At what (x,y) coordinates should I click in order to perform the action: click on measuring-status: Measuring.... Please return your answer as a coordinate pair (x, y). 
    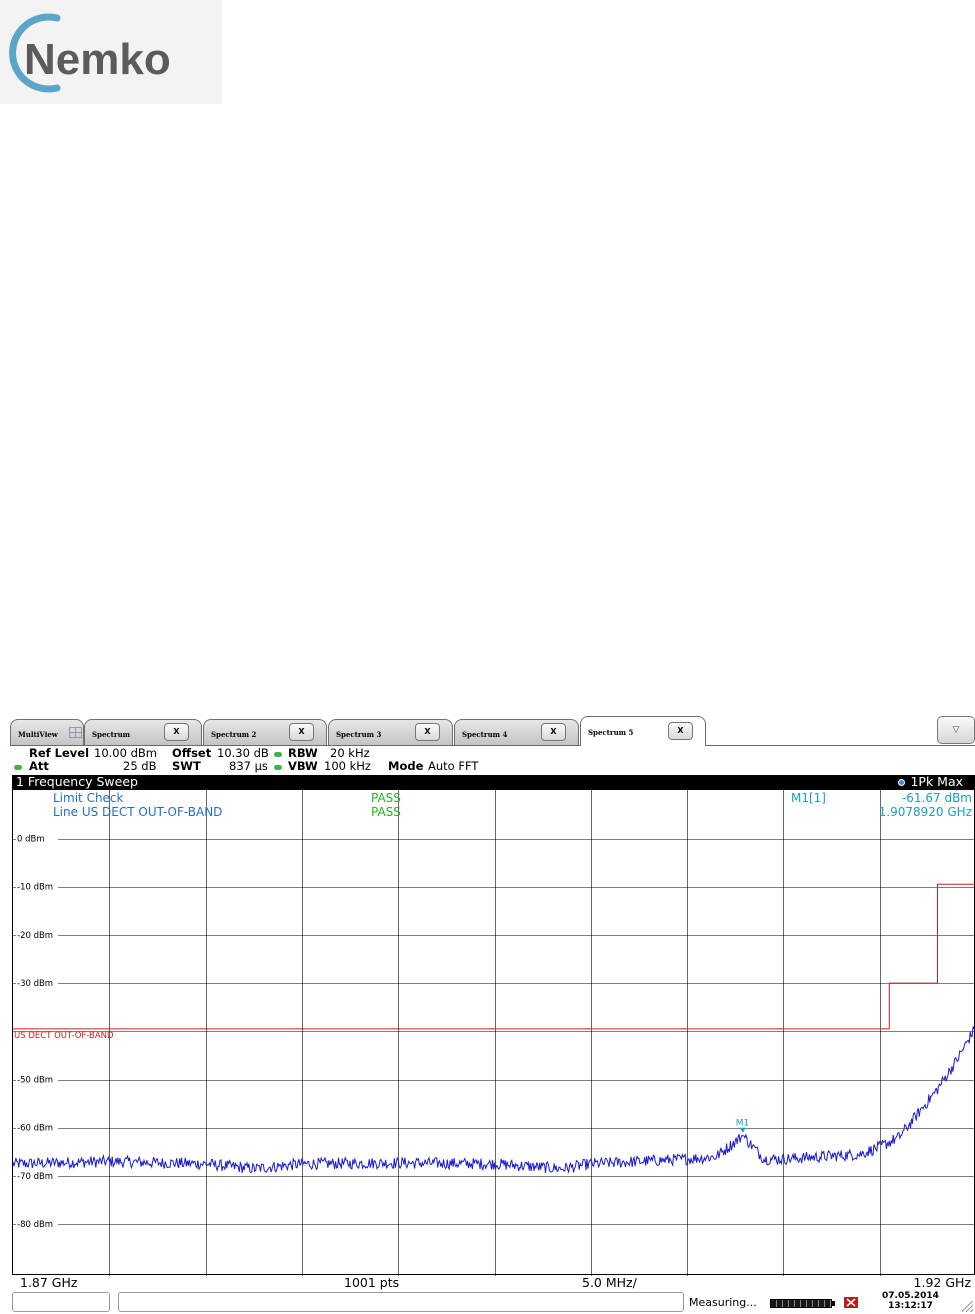
    Looking at the image, I should click on (723, 1302).